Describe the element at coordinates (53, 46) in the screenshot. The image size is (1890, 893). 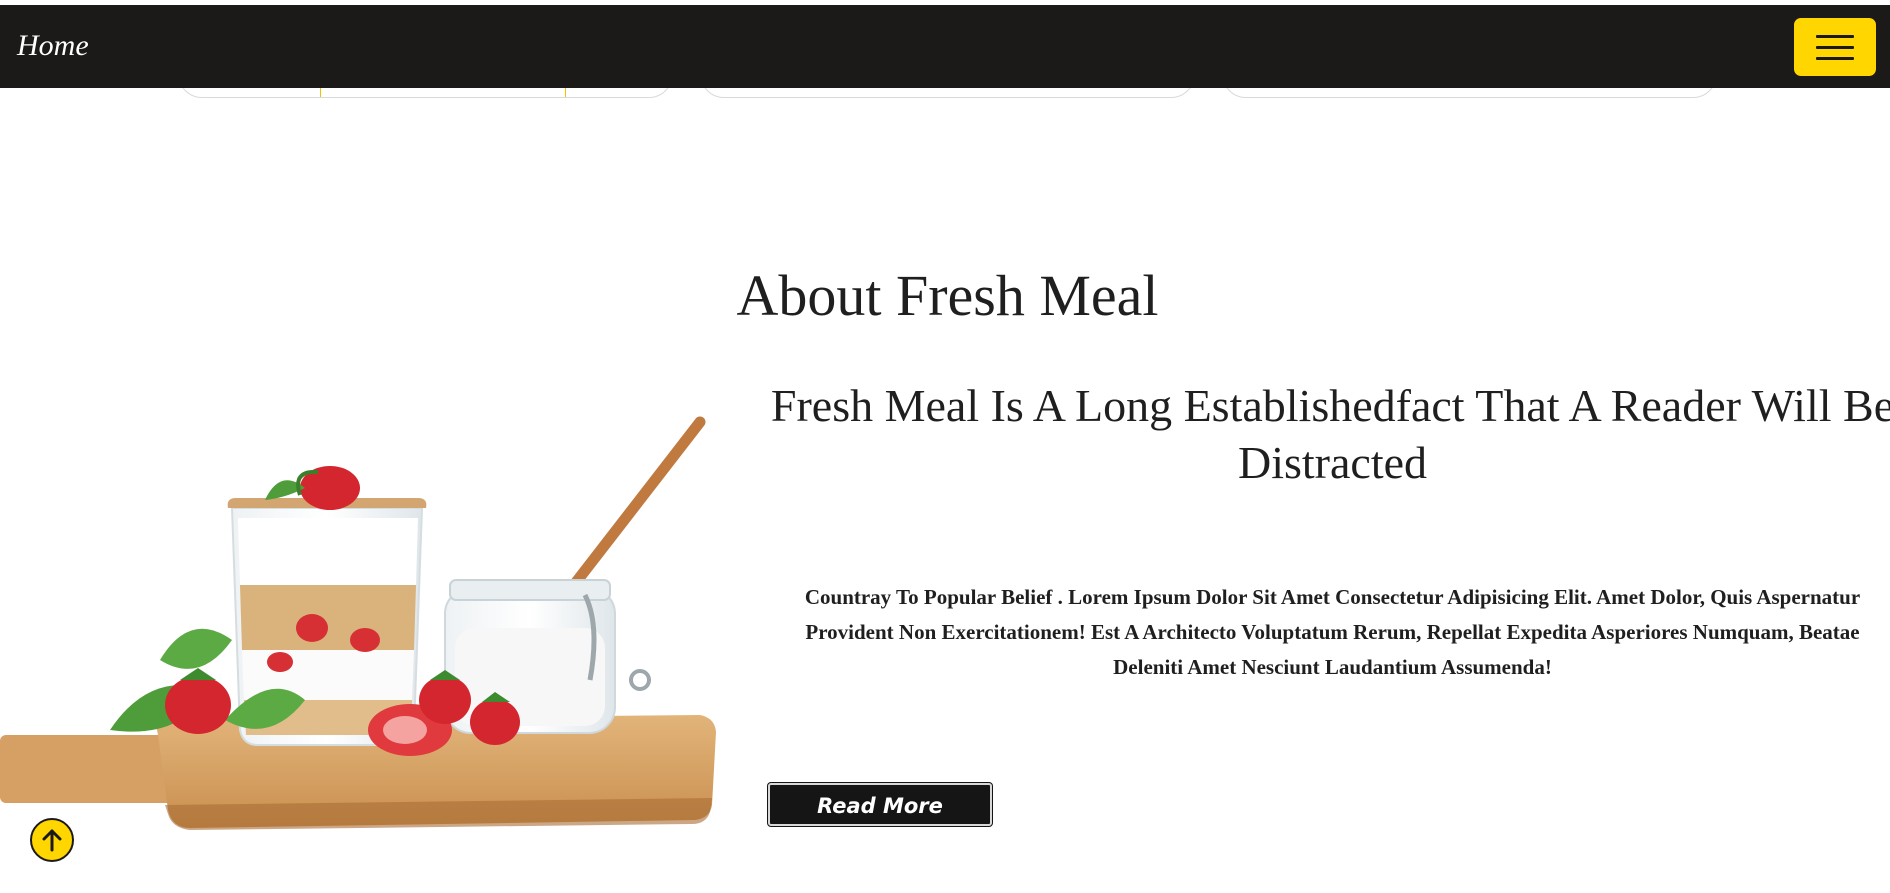
I see `home-link: Home` at that location.